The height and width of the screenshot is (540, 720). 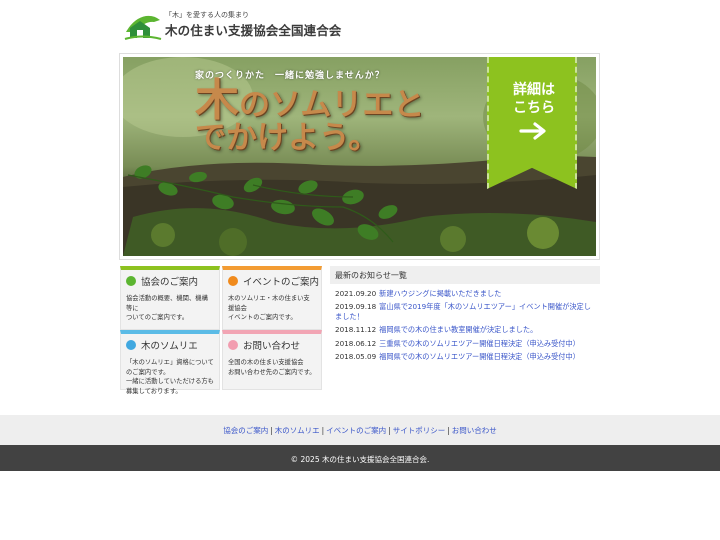 I want to click on news-link: 新建ハウジングに掲載いただきました, so click(x=440, y=293).